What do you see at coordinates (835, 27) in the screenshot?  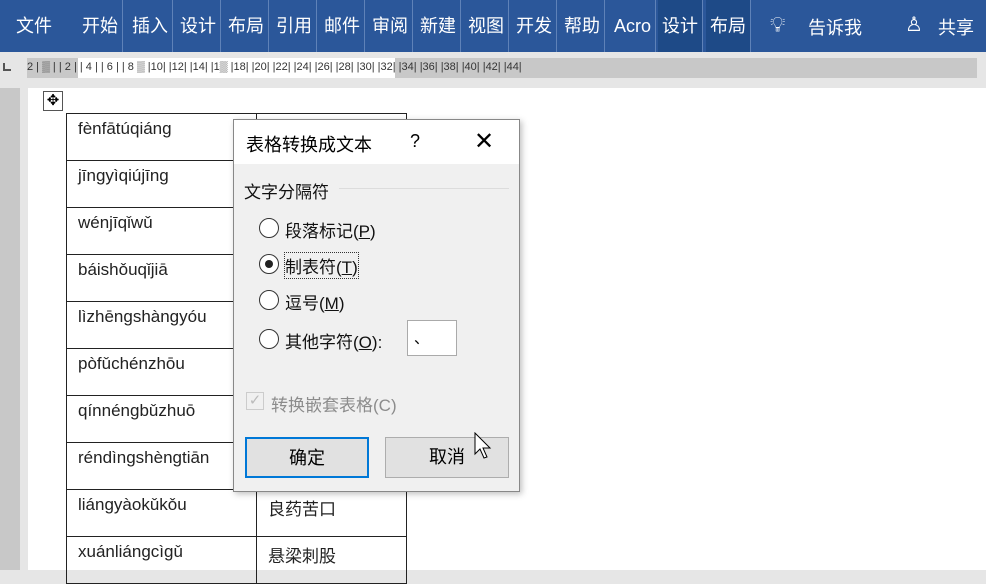 I see `tell-me-button: 告诉我` at bounding box center [835, 27].